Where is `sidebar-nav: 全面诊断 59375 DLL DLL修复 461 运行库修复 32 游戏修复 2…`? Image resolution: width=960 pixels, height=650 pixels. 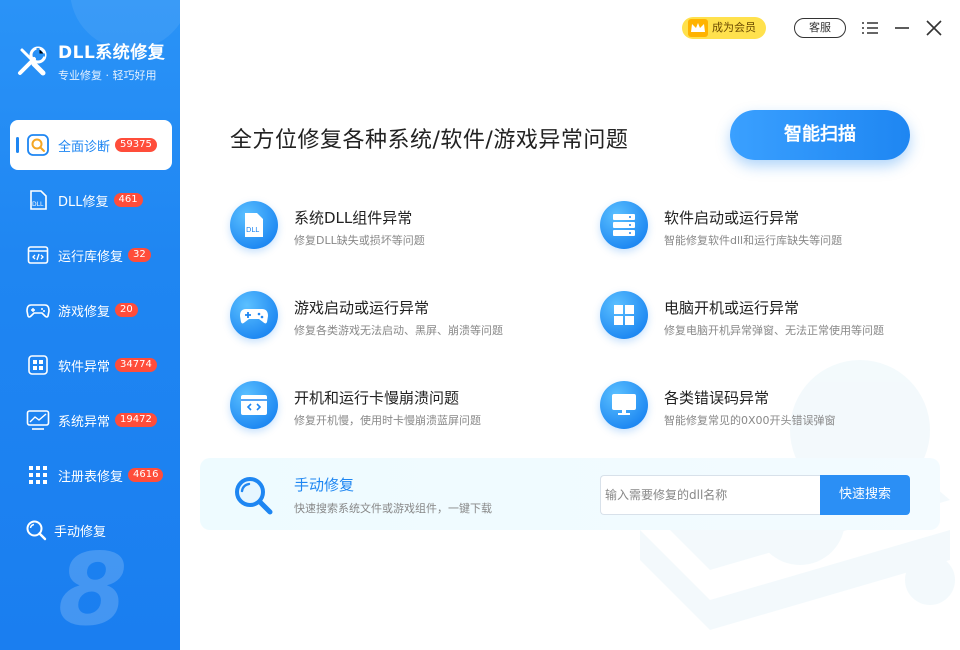 sidebar-nav: 全面诊断 59375 DLL DLL修复 461 运行库修复 32 游戏修复 2… is located at coordinates (91, 340).